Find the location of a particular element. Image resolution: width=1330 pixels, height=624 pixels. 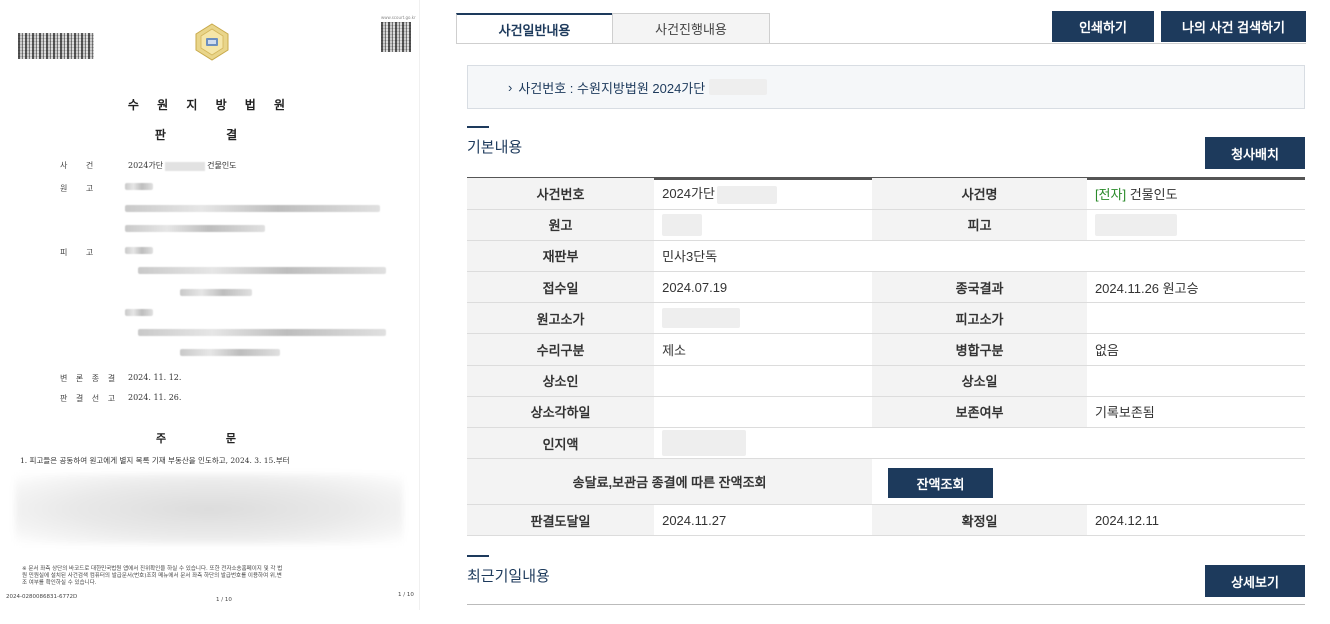

table-row: 접수일 2024.07.19 종국결과 2024.11.26 원고승 is located at coordinates (886, 287).